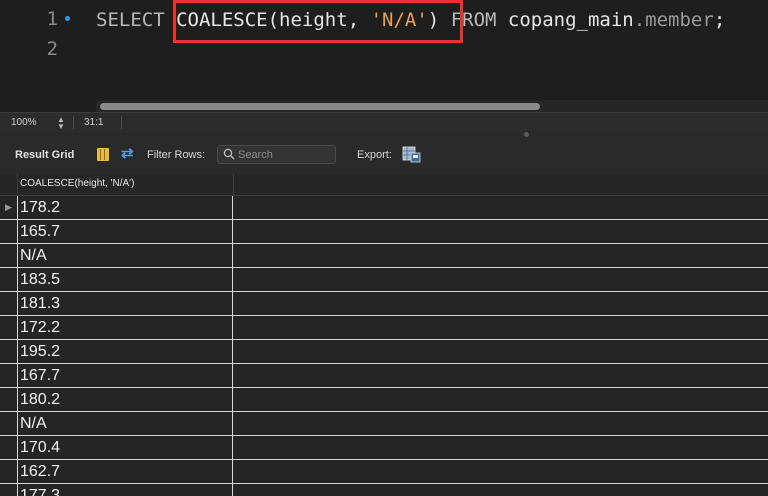  What do you see at coordinates (384, 376) in the screenshot?
I see `table-row: 167.7` at bounding box center [384, 376].